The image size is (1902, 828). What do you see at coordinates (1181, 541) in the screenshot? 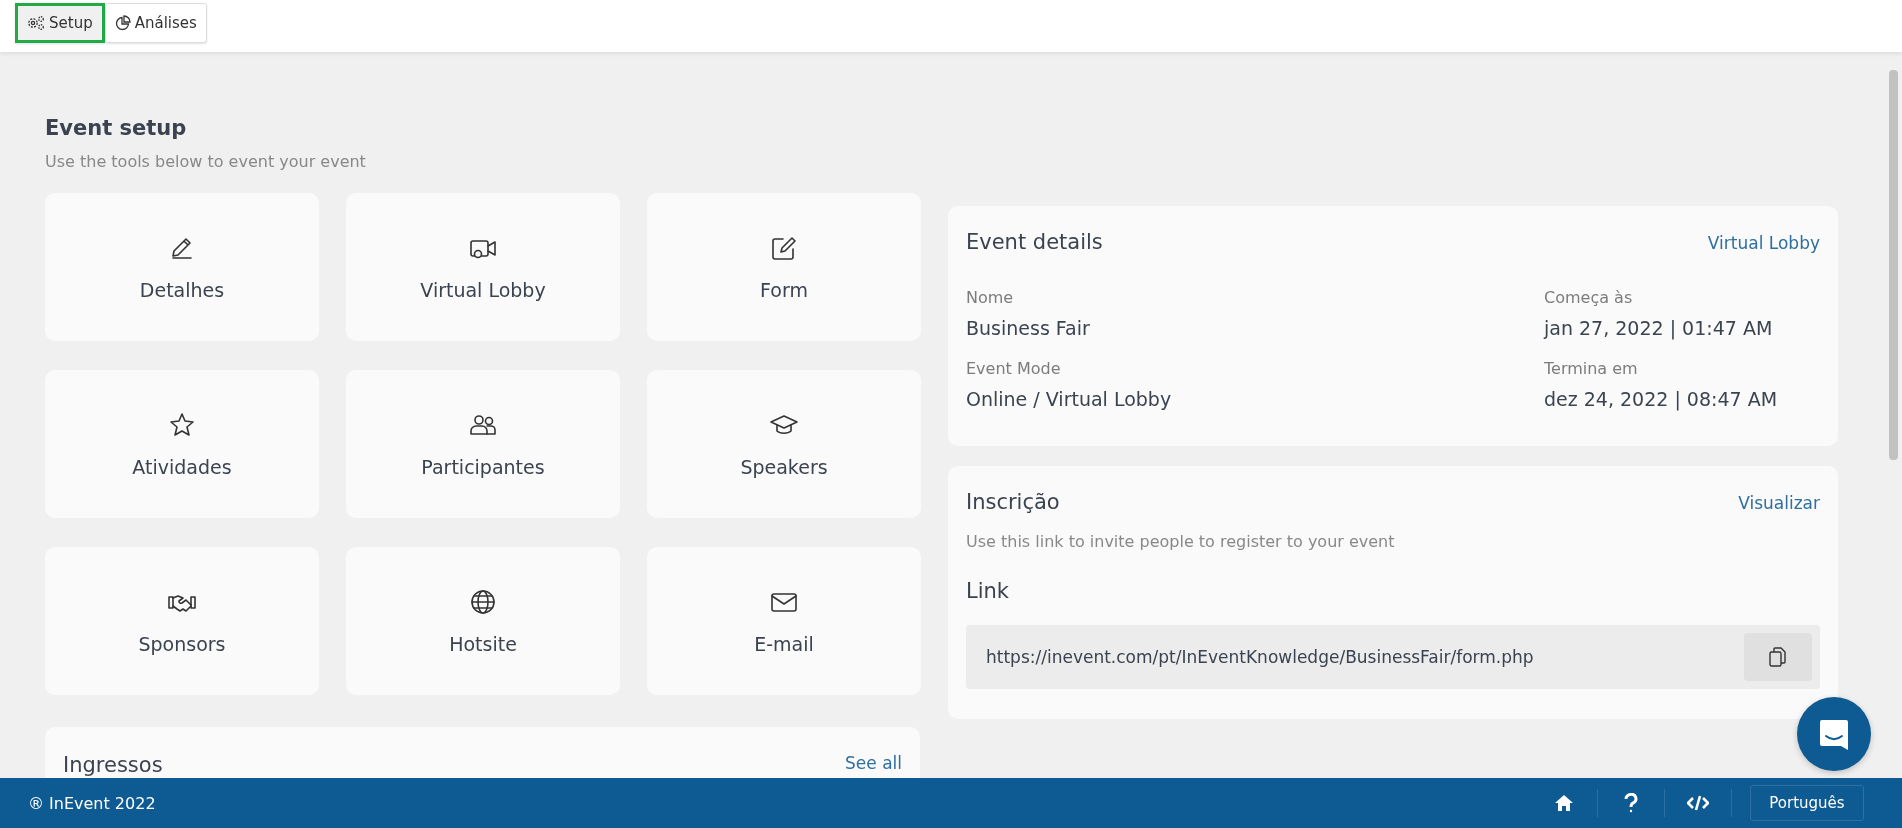
I see `card-description: Use this link to invite people to register to your event` at bounding box center [1181, 541].